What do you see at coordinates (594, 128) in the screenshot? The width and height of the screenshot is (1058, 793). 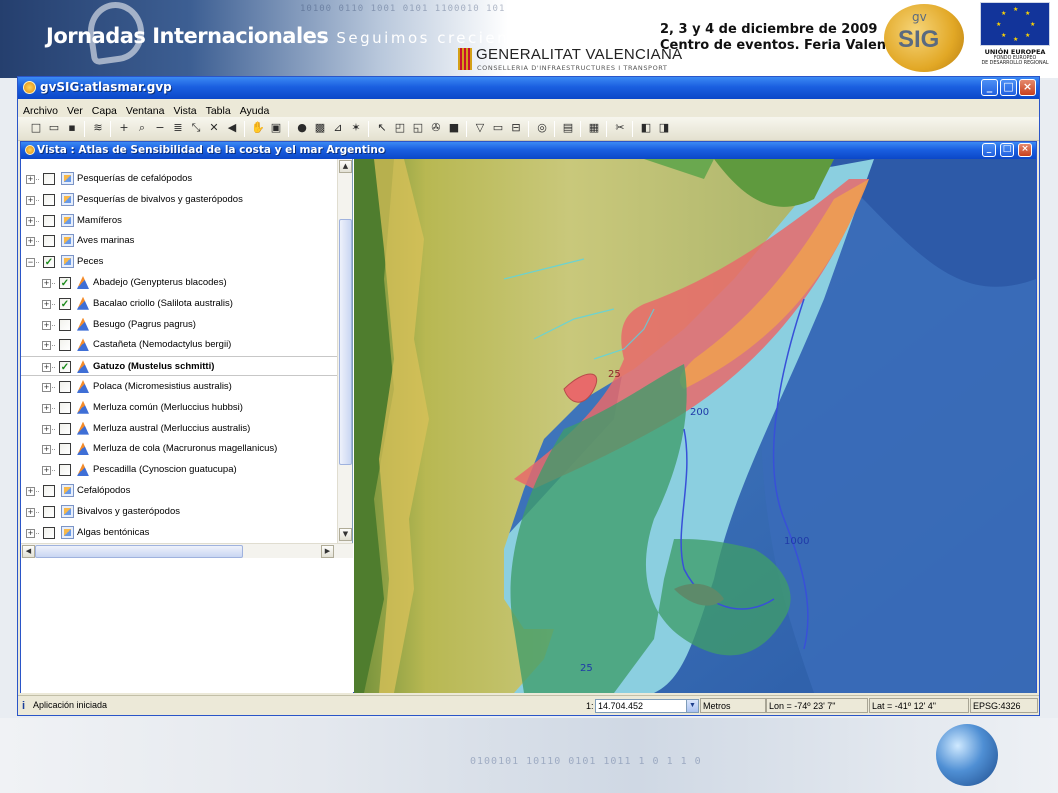 I see `print-icon: ▦` at bounding box center [594, 128].